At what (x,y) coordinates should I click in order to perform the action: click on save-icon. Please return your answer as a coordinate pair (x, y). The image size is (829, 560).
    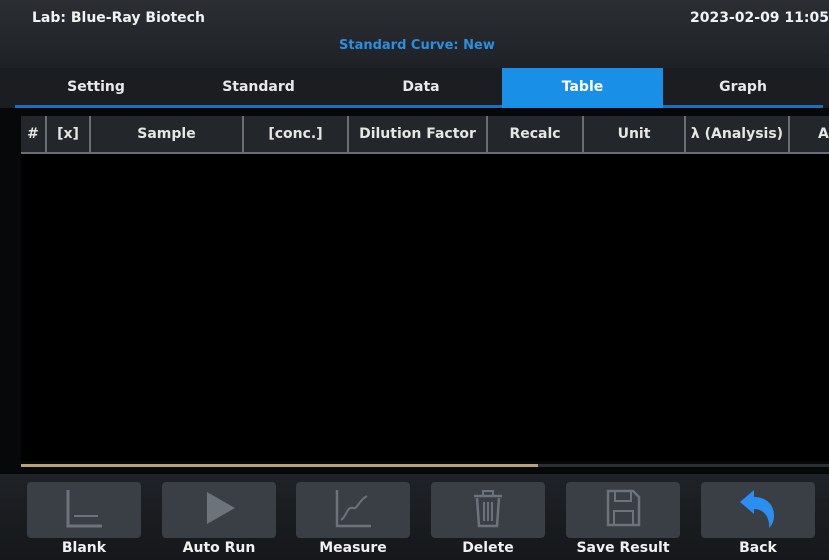
    Looking at the image, I should click on (623, 510).